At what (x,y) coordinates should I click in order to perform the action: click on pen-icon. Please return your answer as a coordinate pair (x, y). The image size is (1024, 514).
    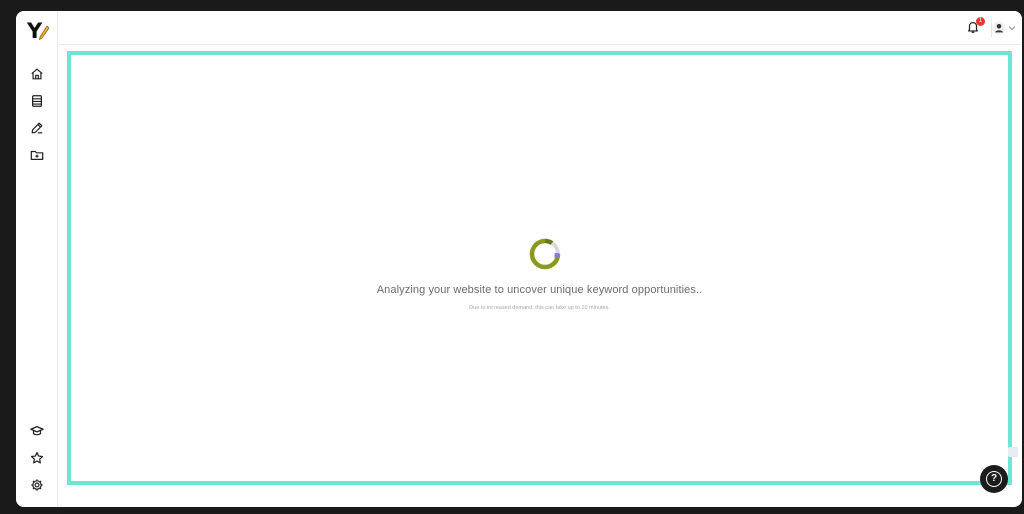
    Looking at the image, I should click on (37, 128).